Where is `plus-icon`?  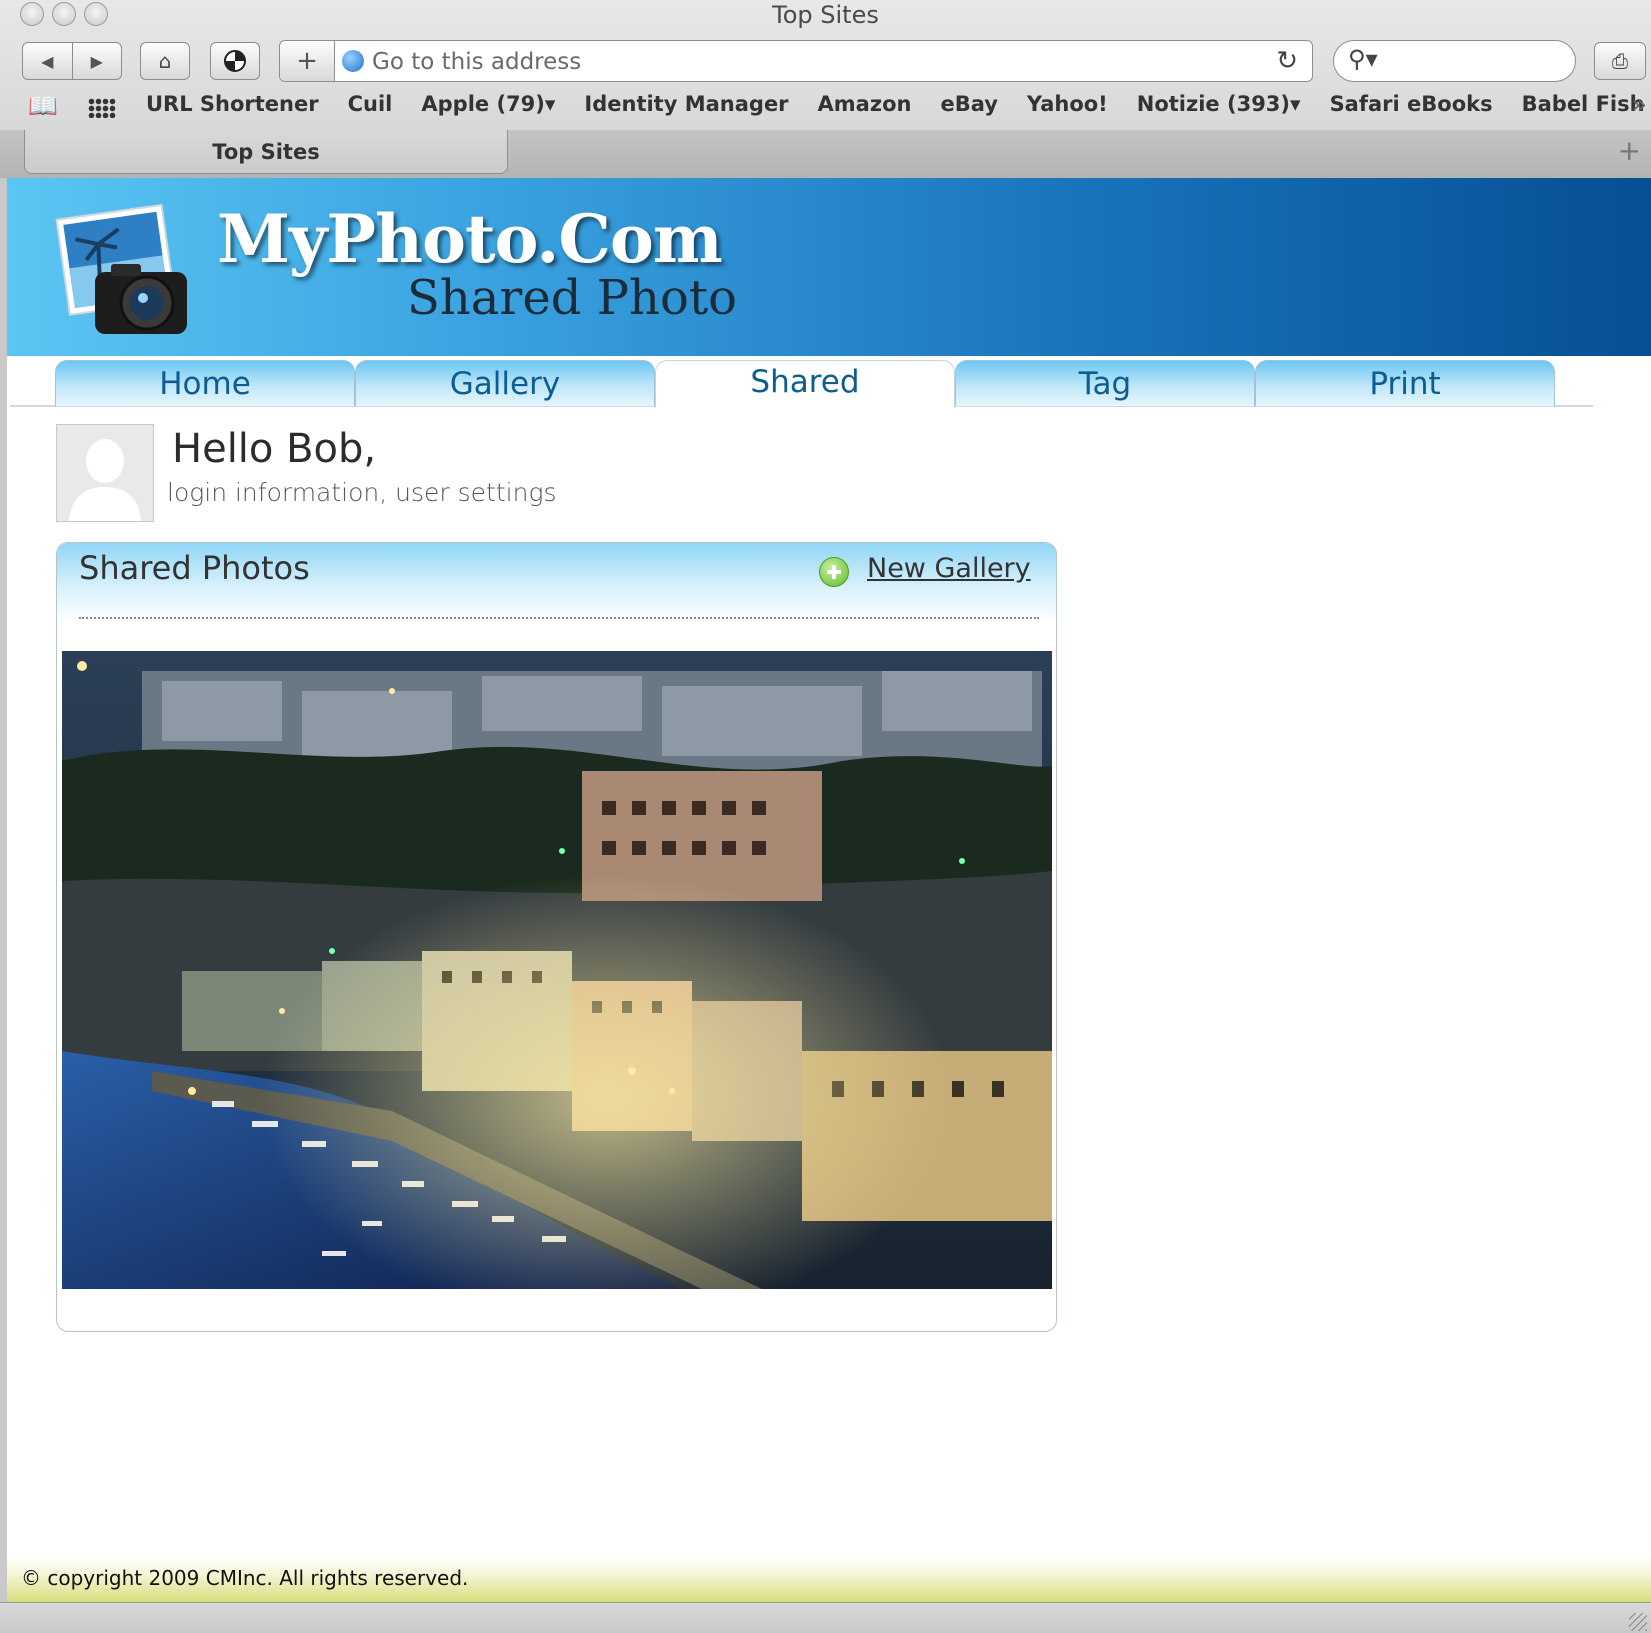
plus-icon is located at coordinates (834, 572).